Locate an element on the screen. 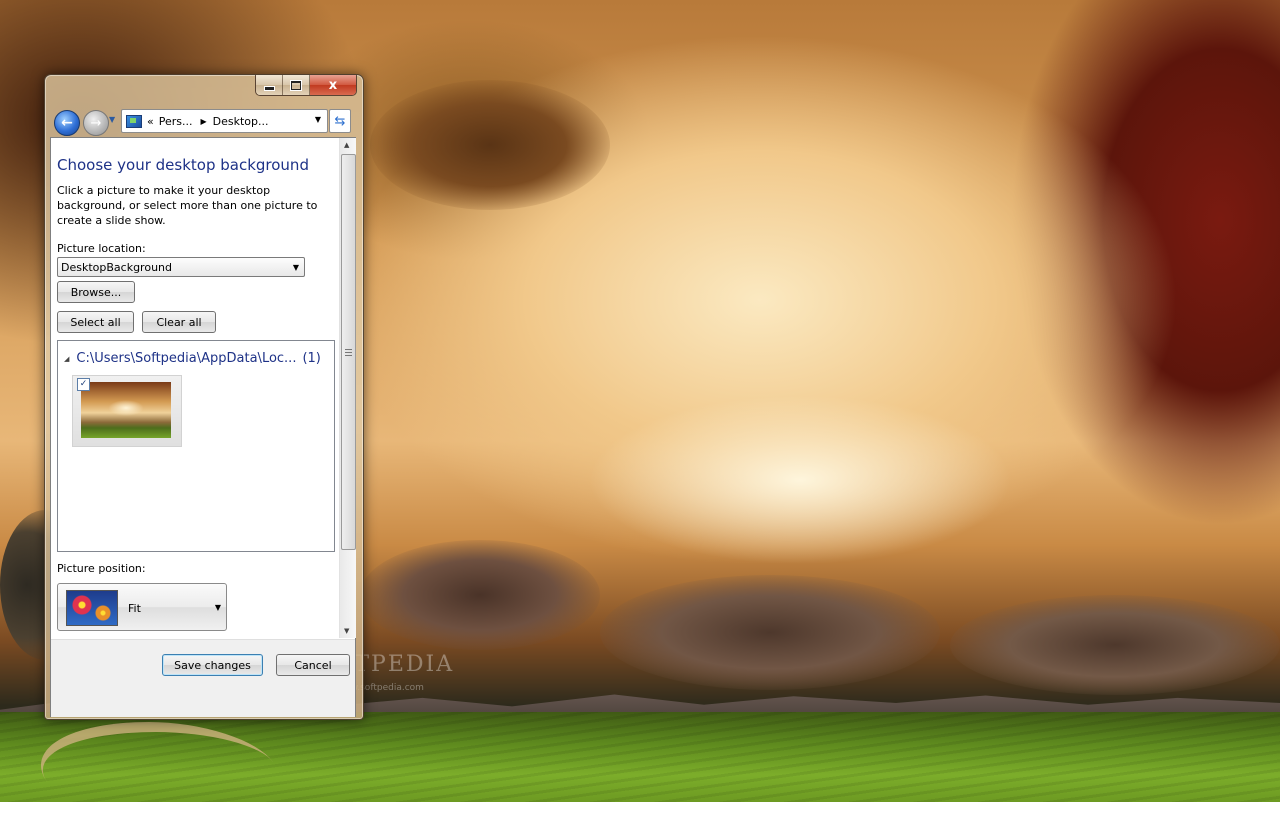 The image size is (1280, 822). address-overflow: « is located at coordinates (150, 121).